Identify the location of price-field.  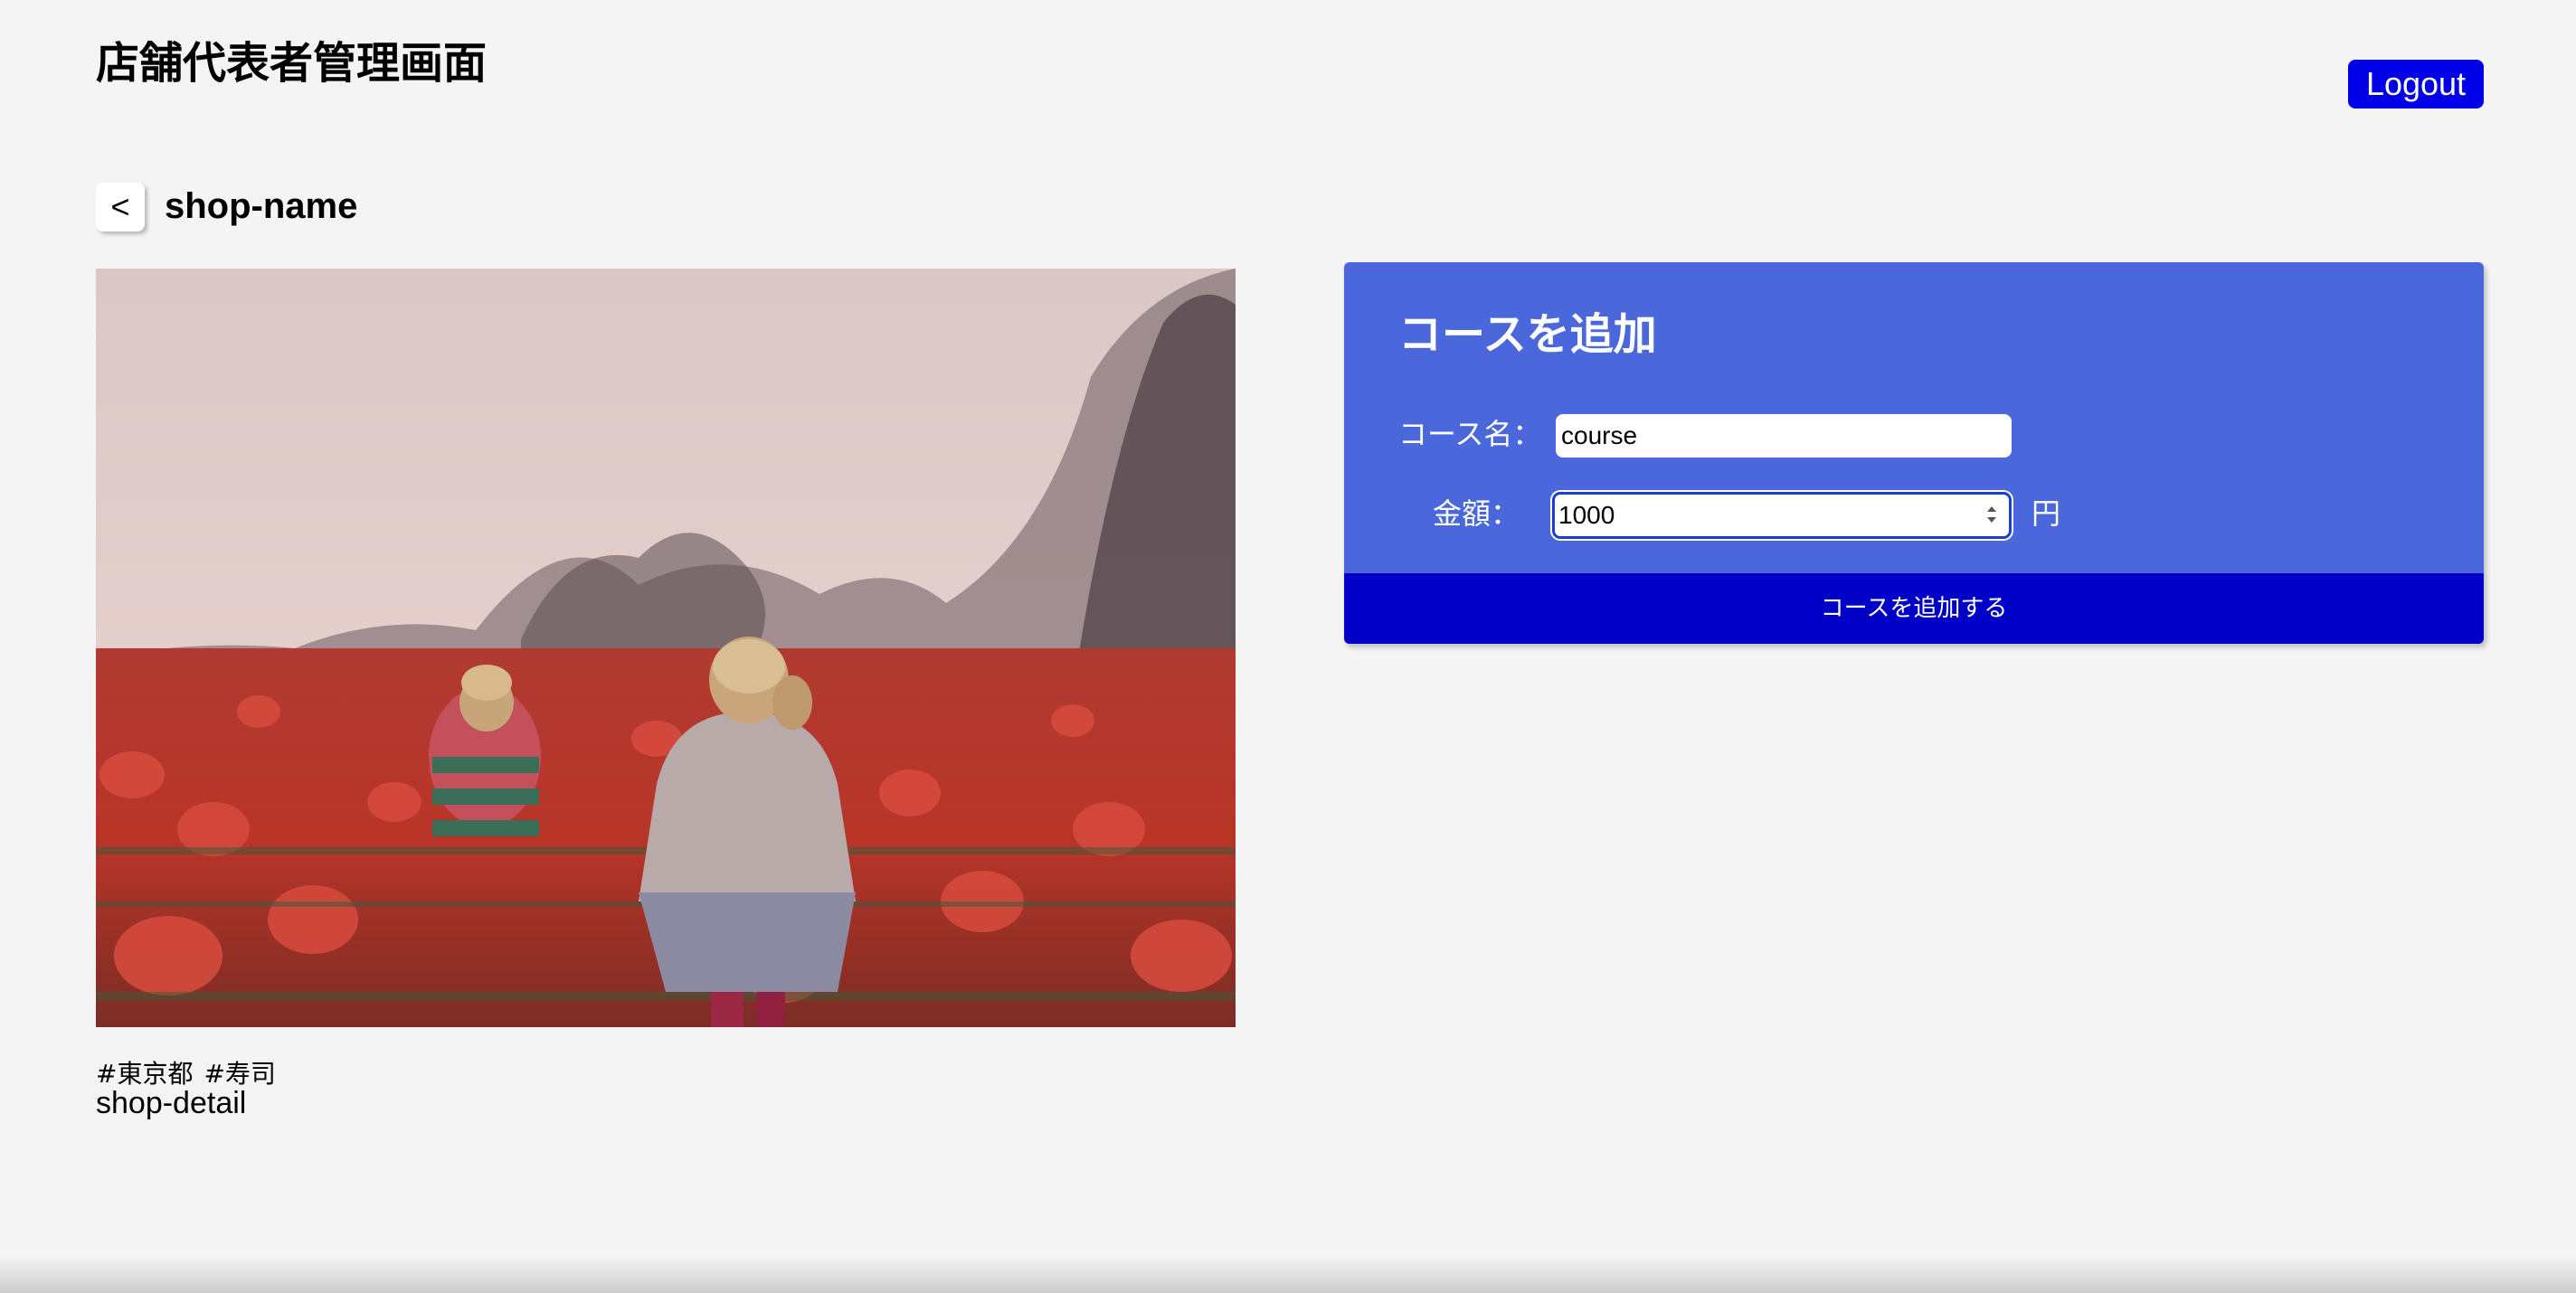
(1782, 515).